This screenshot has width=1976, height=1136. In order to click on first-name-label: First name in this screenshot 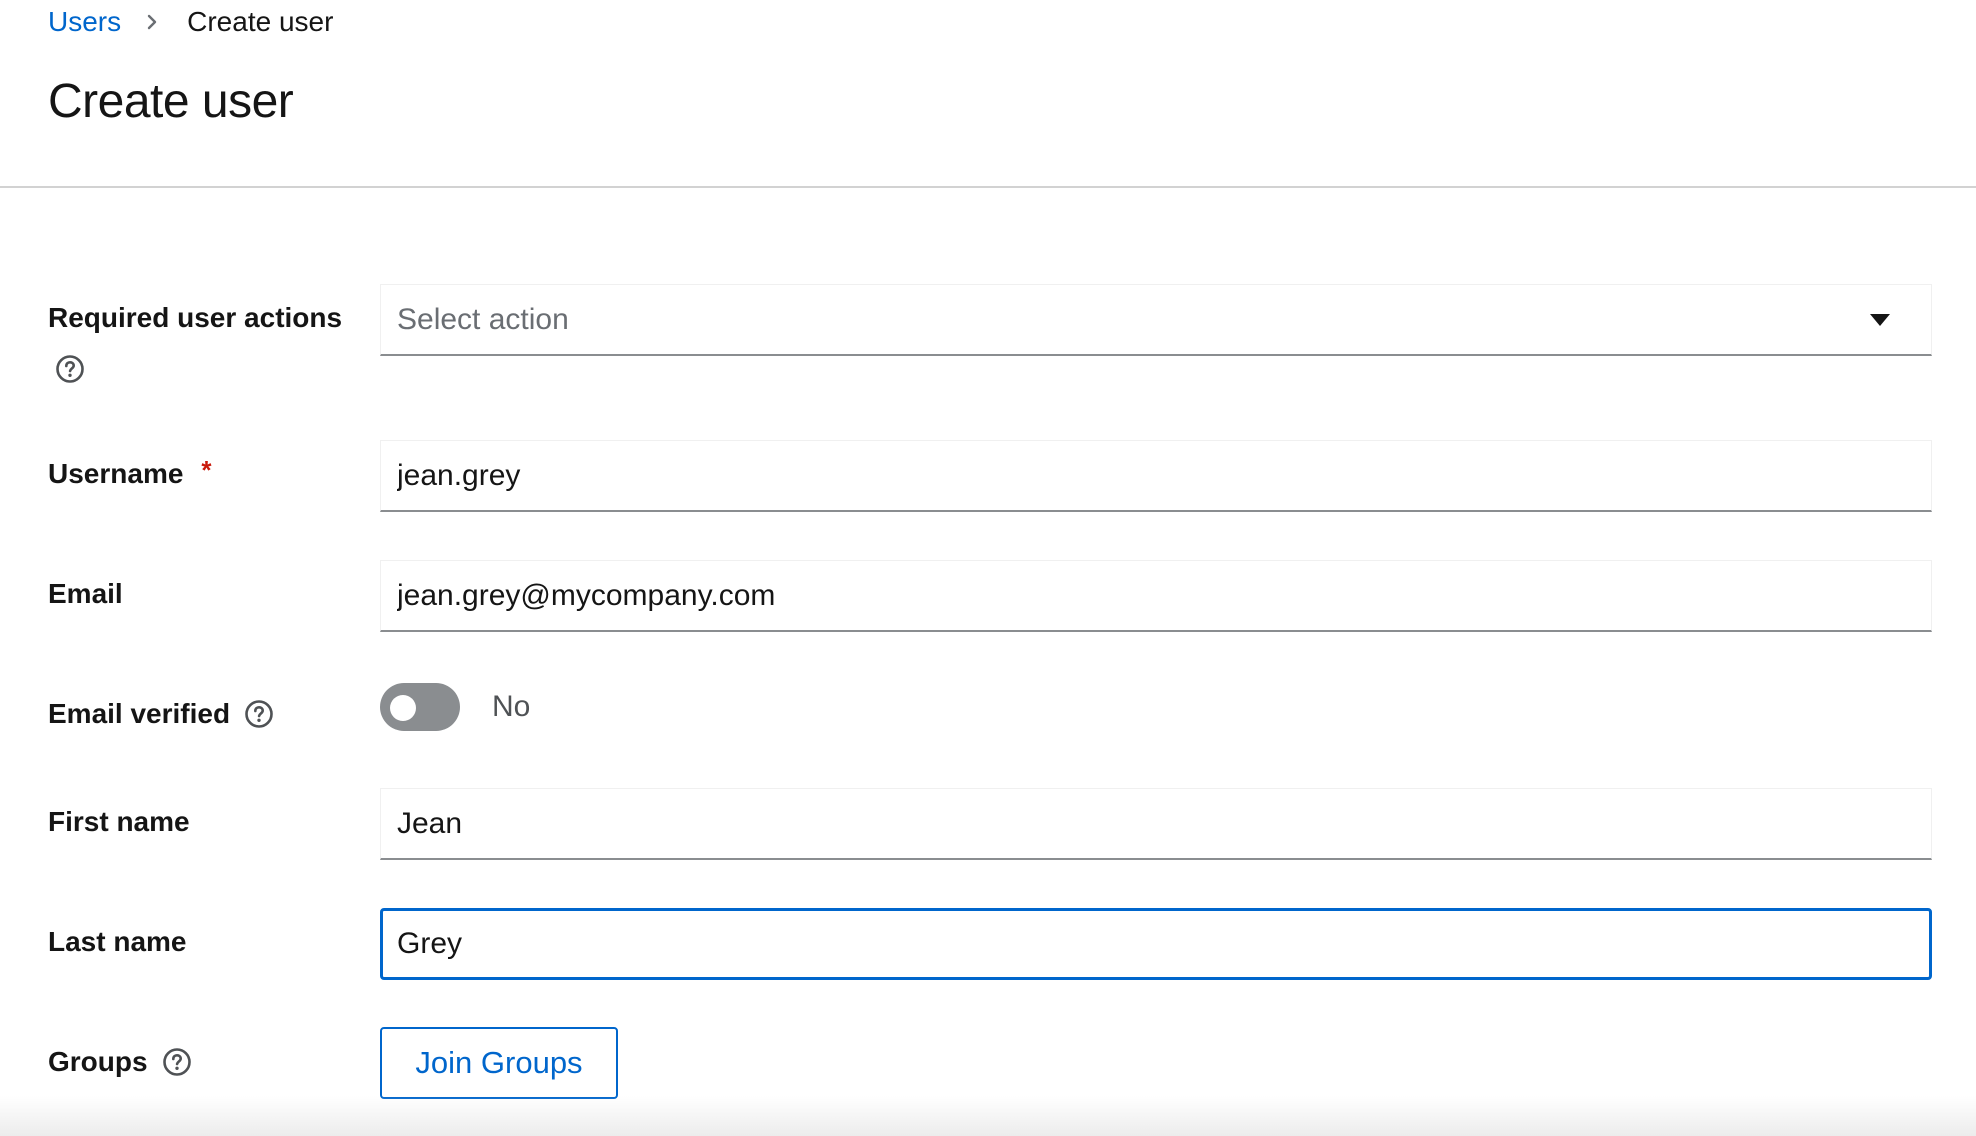, I will do `click(119, 822)`.